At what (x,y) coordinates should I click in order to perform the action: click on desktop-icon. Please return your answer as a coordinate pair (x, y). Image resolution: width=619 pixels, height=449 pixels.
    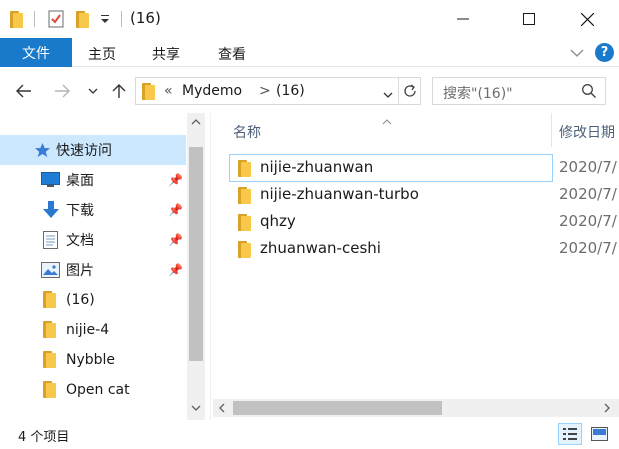
    Looking at the image, I should click on (50, 179).